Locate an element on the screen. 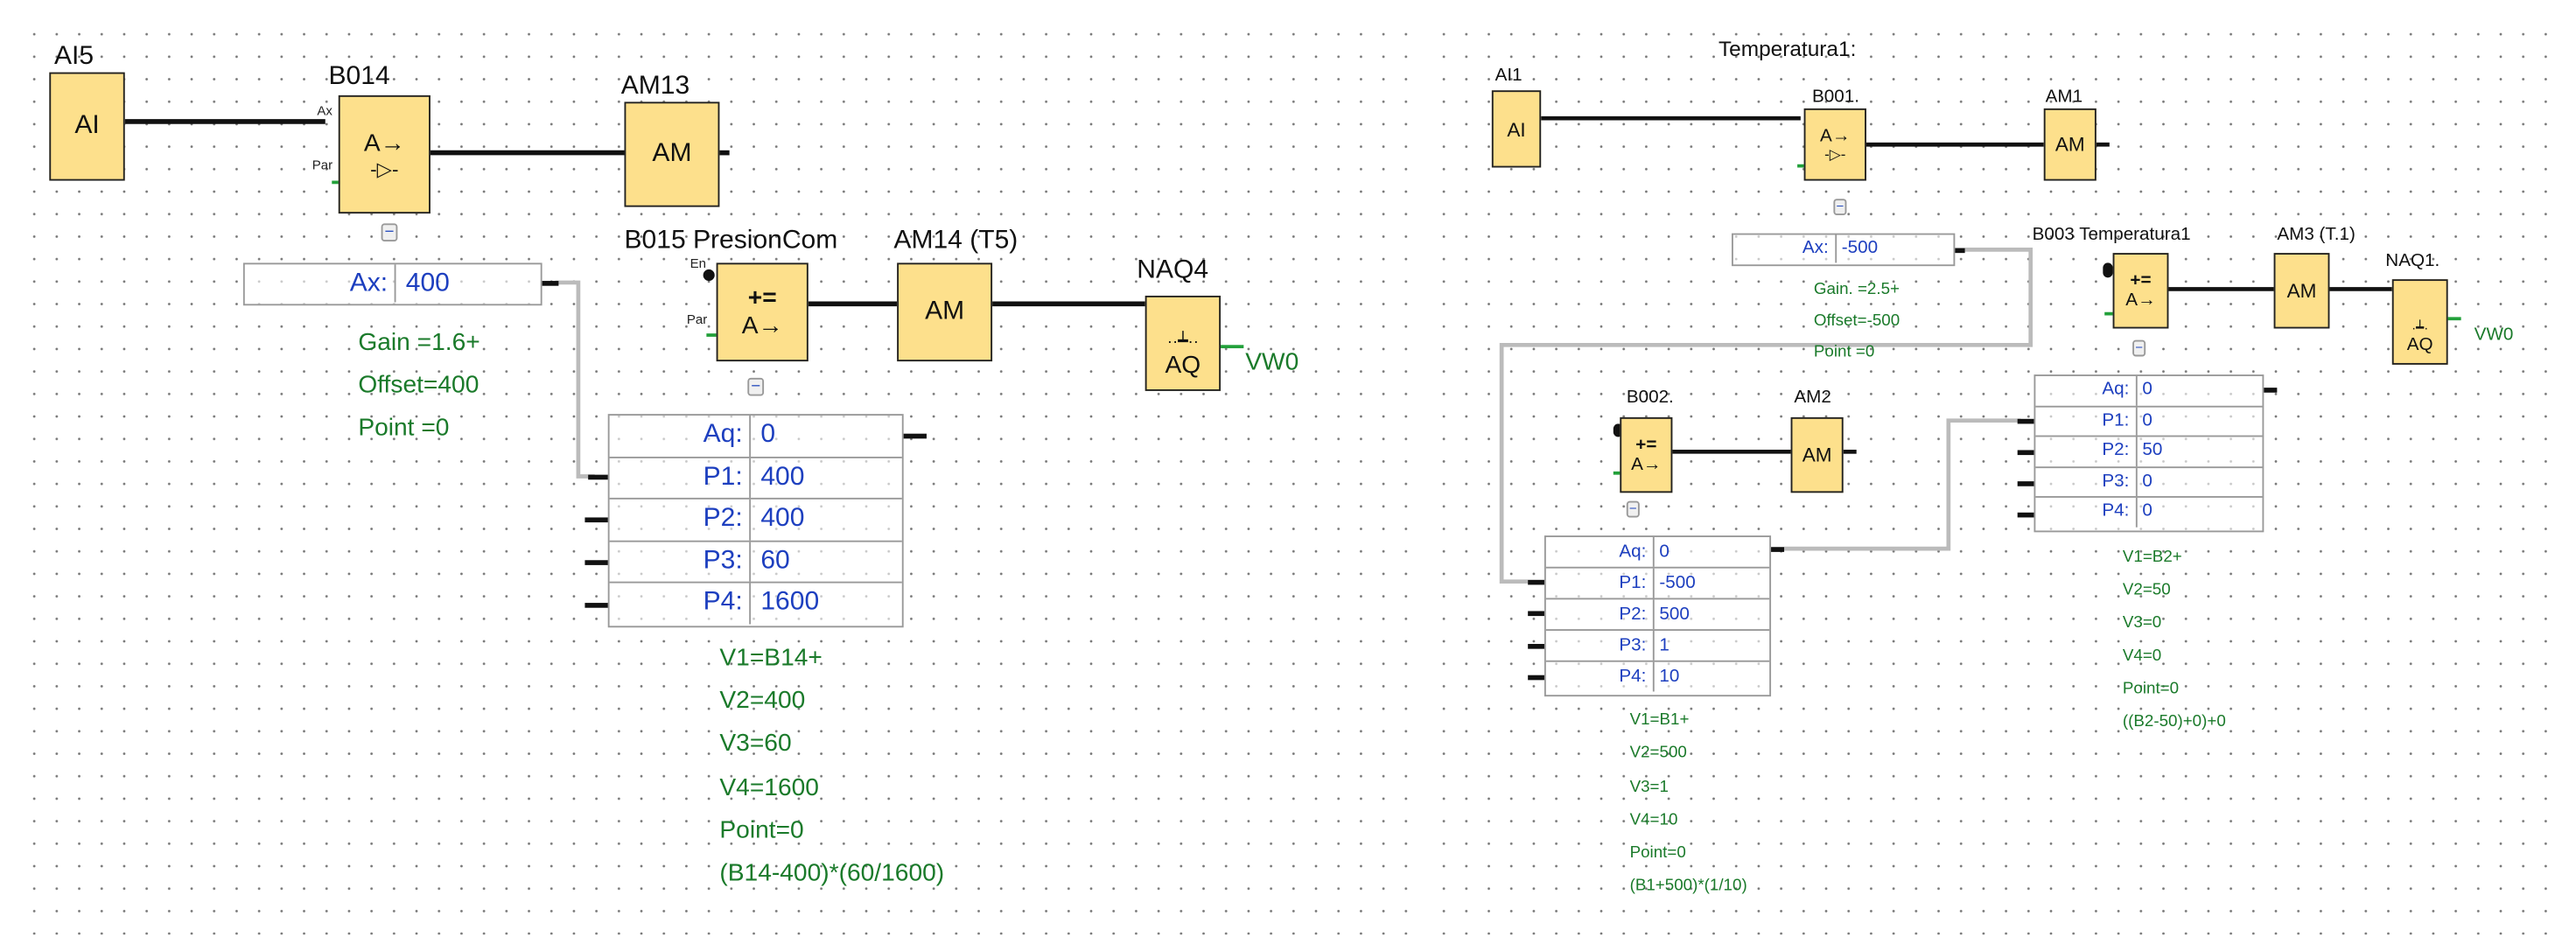 This screenshot has width=2576, height=951. b001-block: A→ -▷- is located at coordinates (1834, 144).